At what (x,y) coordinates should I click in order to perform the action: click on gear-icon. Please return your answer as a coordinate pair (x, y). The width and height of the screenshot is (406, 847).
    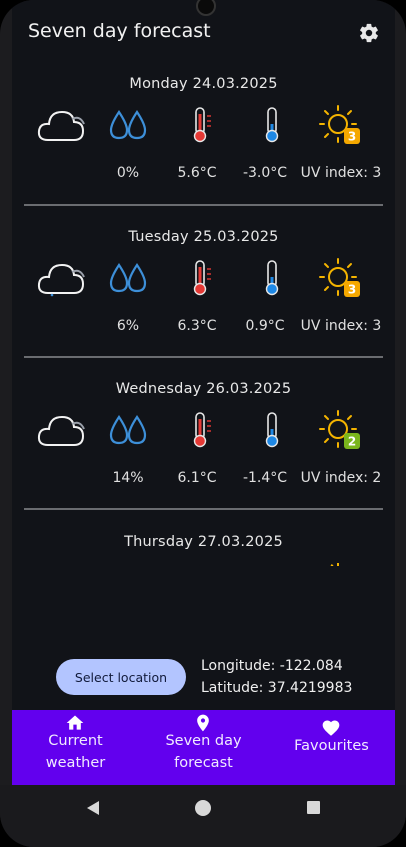
    Looking at the image, I should click on (369, 33).